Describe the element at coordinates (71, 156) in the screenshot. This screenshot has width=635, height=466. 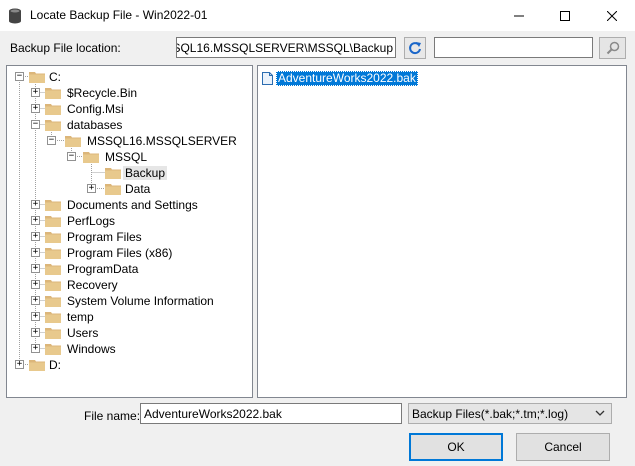
I see `collapse-mssql-icon: −` at that location.